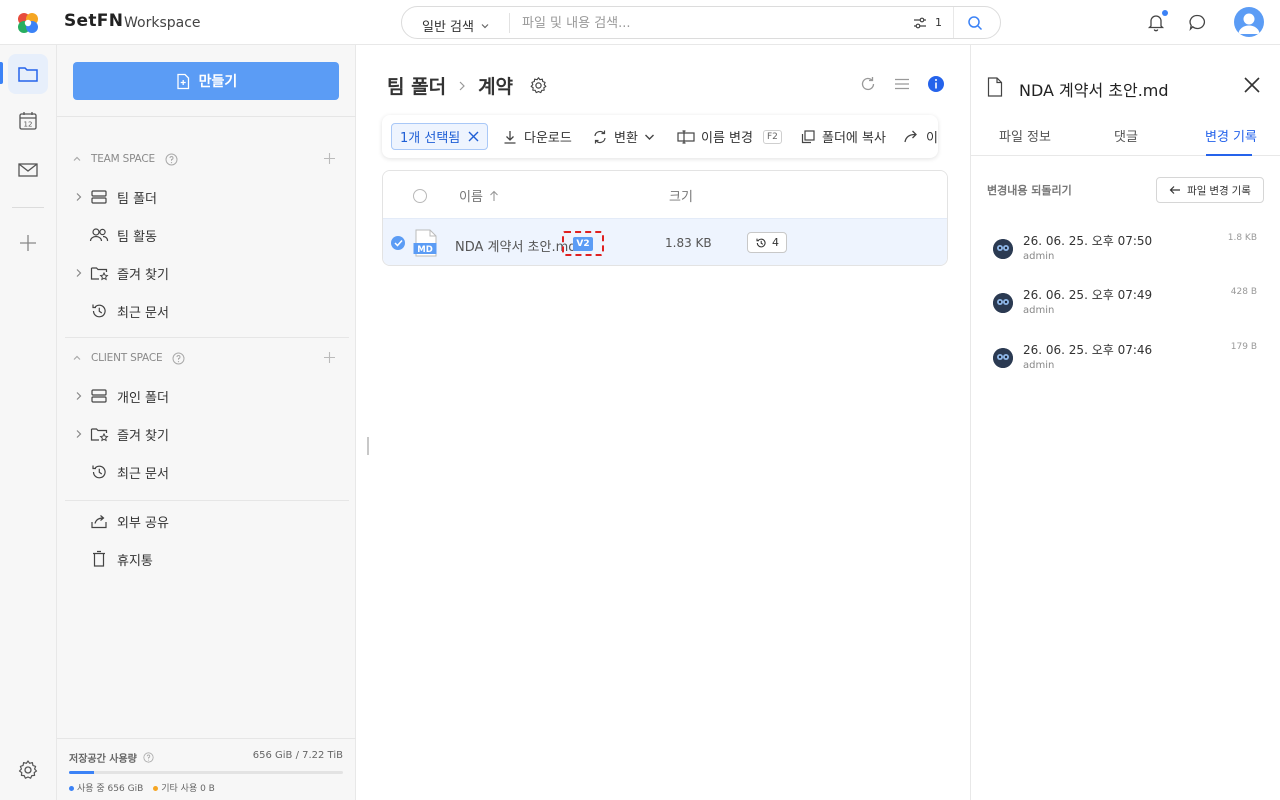 This screenshot has width=1280, height=800. What do you see at coordinates (206, 81) in the screenshot?
I see `create-button: 만들기` at bounding box center [206, 81].